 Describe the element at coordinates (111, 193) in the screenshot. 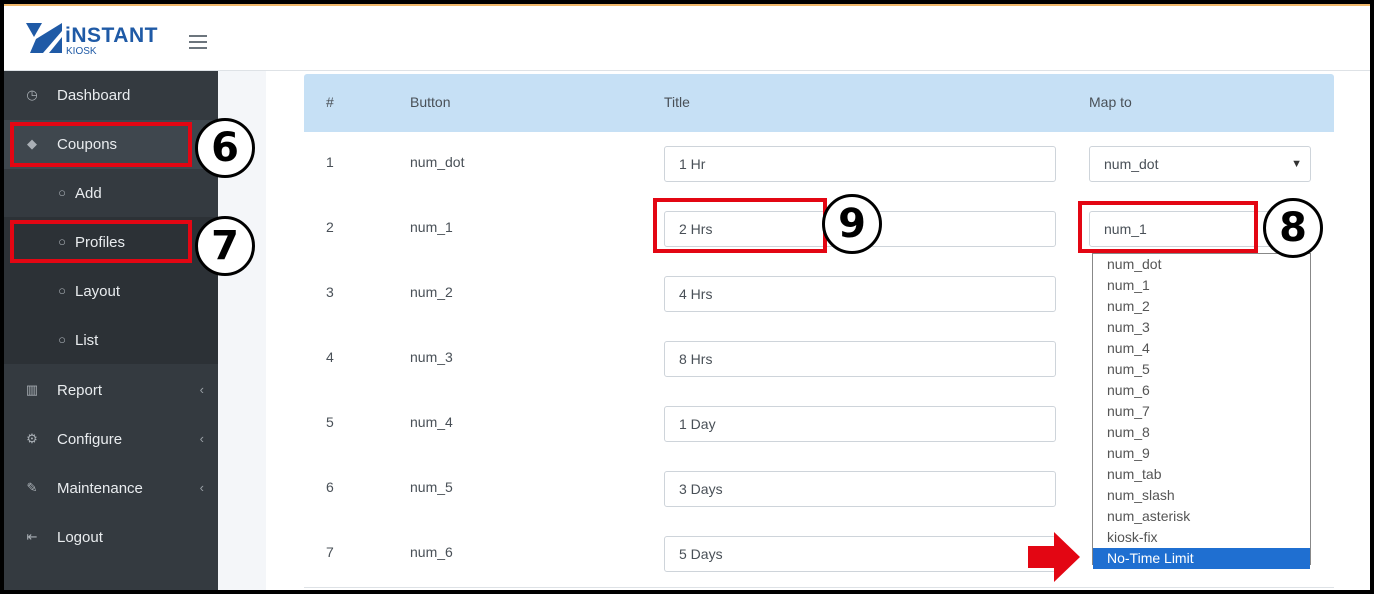

I see `sidebar-item-add: ○ Add` at that location.